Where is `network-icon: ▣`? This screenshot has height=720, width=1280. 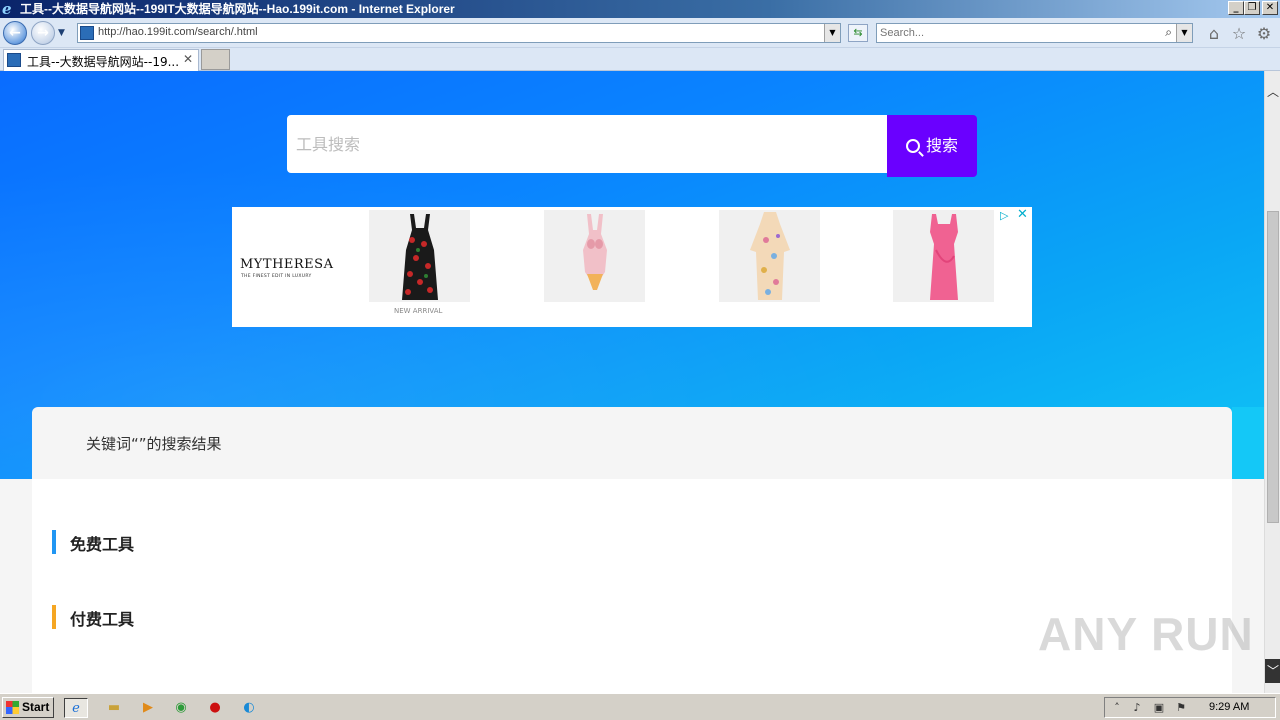
network-icon: ▣ is located at coordinates (1159, 708).